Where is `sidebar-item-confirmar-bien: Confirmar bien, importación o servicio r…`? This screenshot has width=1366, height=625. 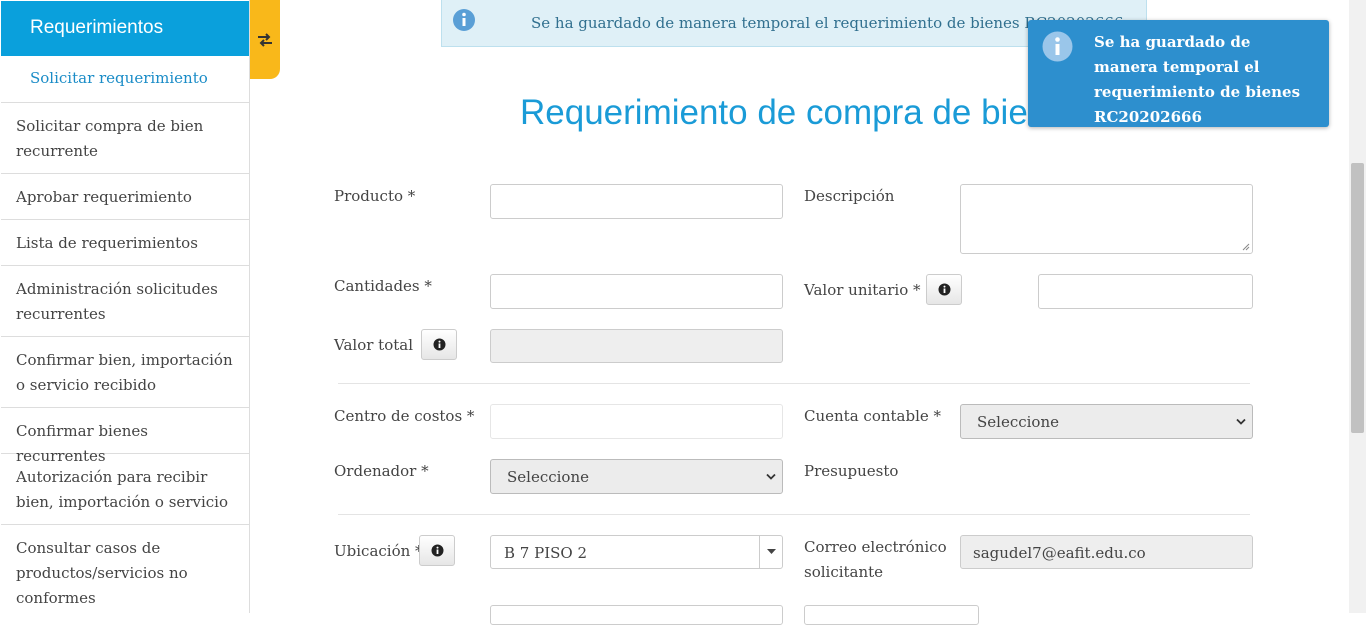
sidebar-item-confirmar-bien: Confirmar bien, importación o servicio r… is located at coordinates (125, 372).